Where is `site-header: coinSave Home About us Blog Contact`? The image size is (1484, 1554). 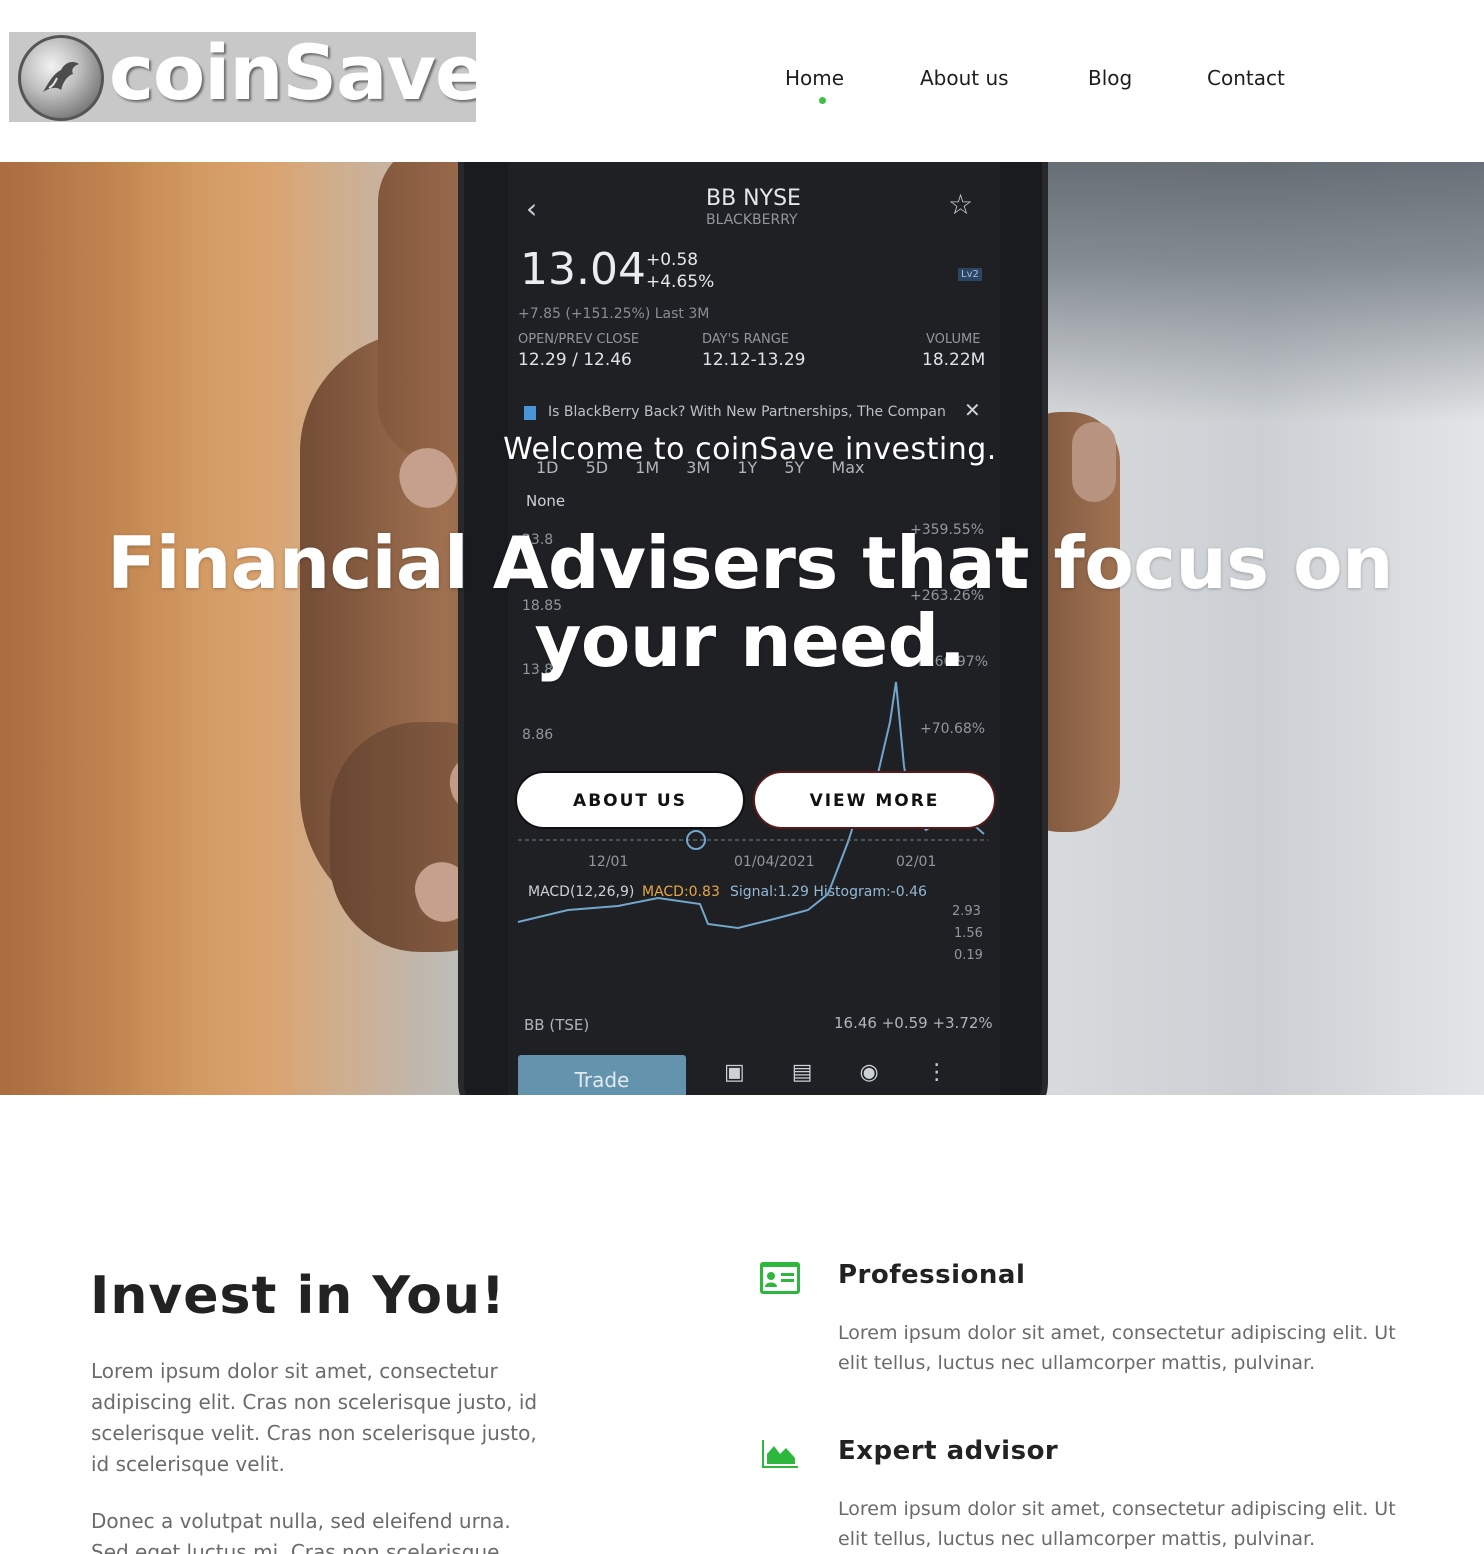
site-header: coinSave Home About us Blog Contact is located at coordinates (742, 81).